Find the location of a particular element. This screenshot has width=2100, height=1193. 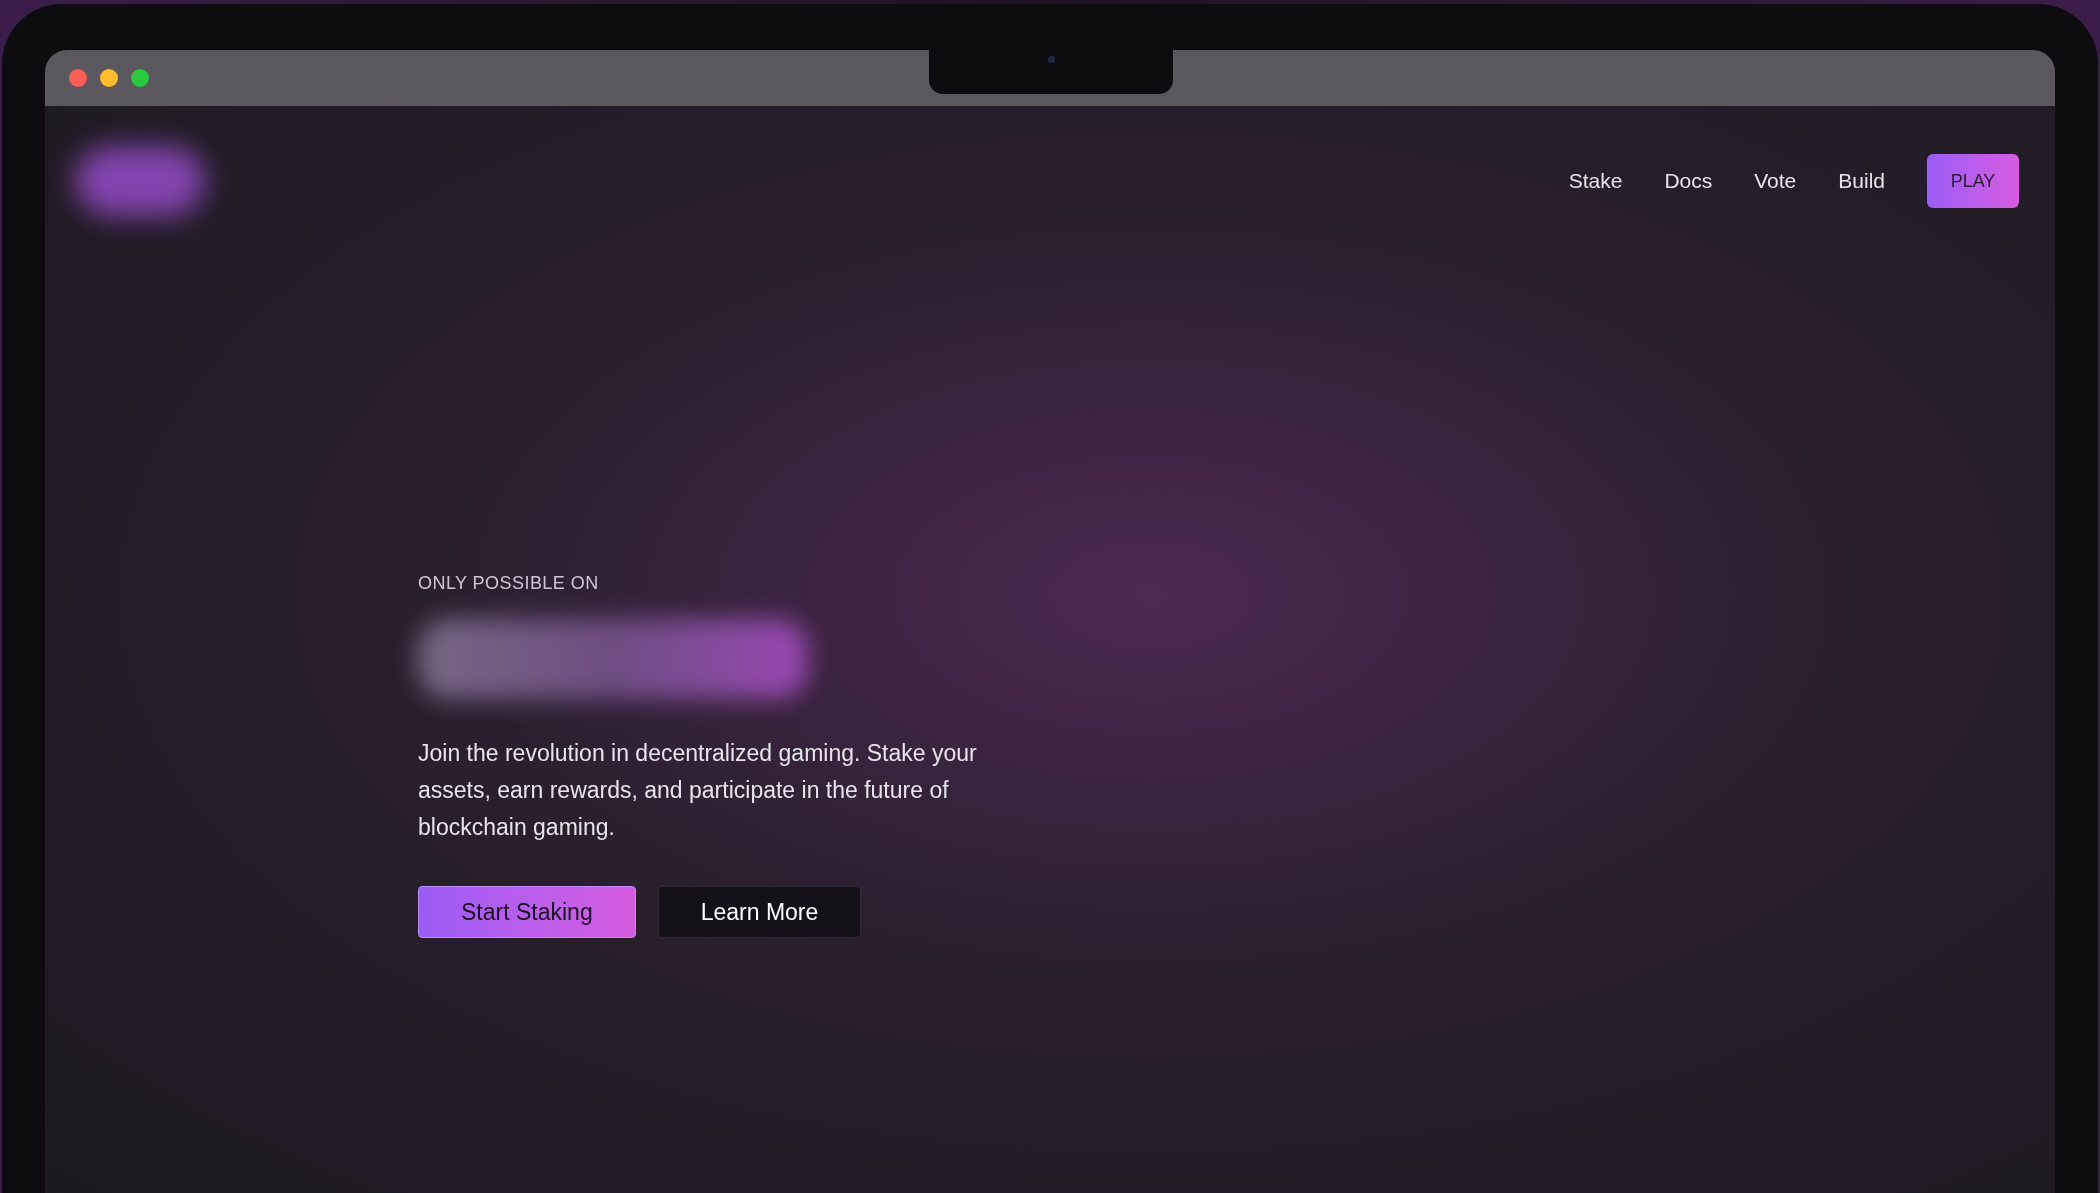

learn-more-button: Learn More is located at coordinates (759, 912).